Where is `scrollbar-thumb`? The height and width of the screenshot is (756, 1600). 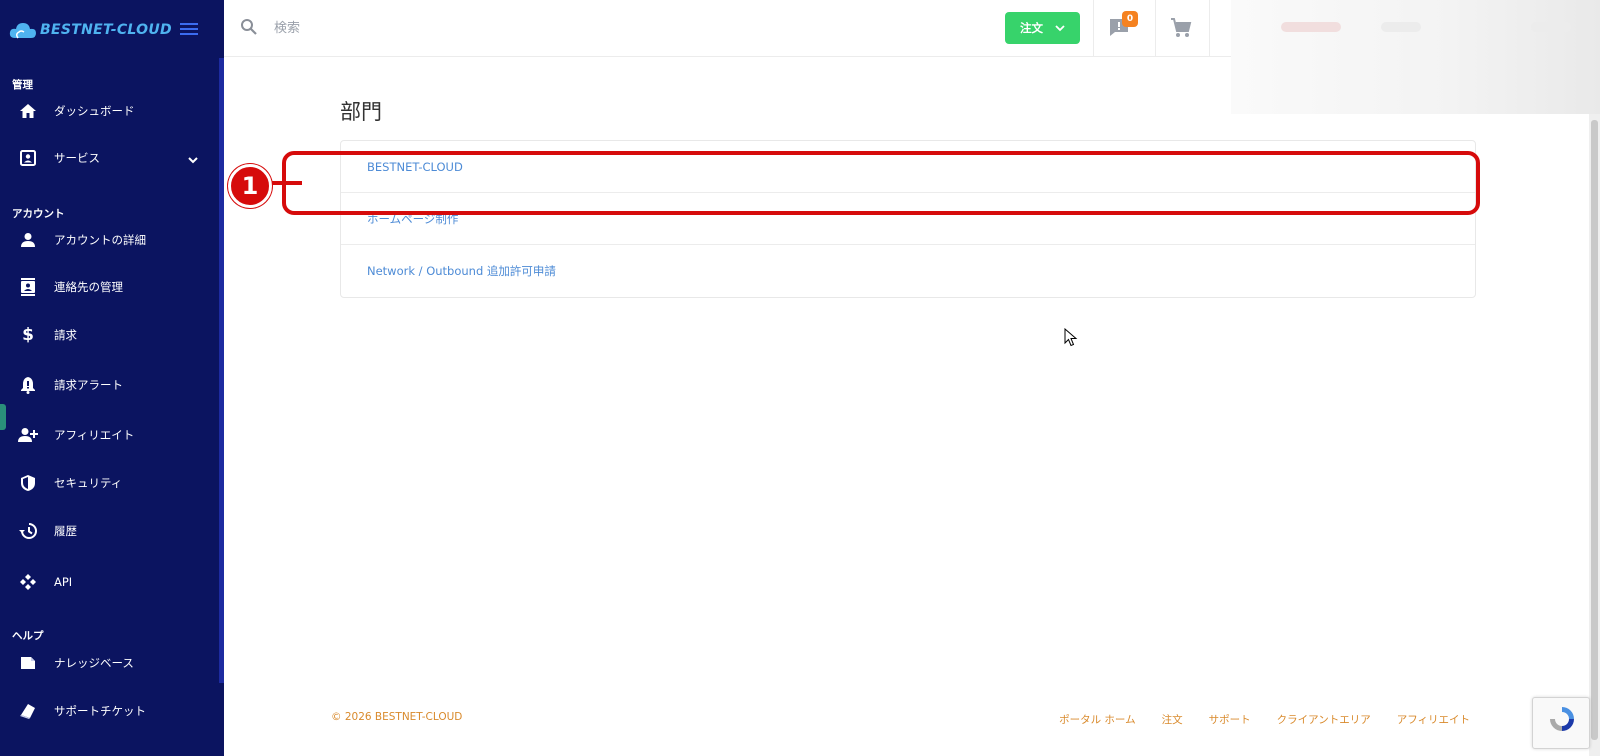 scrollbar-thumb is located at coordinates (1594, 430).